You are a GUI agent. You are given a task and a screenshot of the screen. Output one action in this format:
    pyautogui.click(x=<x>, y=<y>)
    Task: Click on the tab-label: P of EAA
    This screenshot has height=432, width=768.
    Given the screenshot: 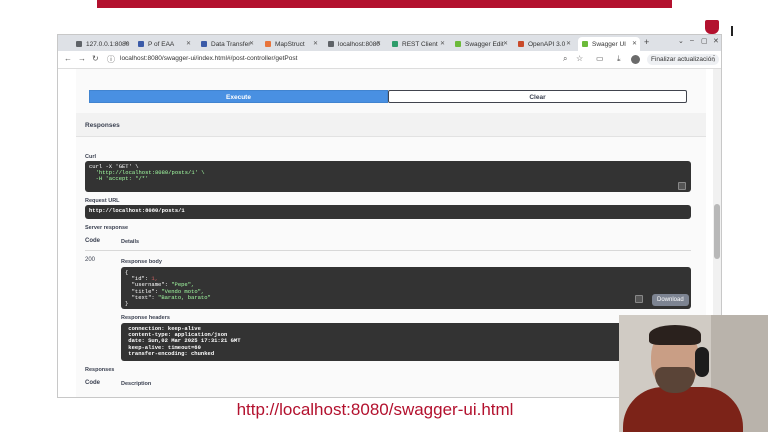 What is the action you would take?
    pyautogui.click(x=161, y=44)
    